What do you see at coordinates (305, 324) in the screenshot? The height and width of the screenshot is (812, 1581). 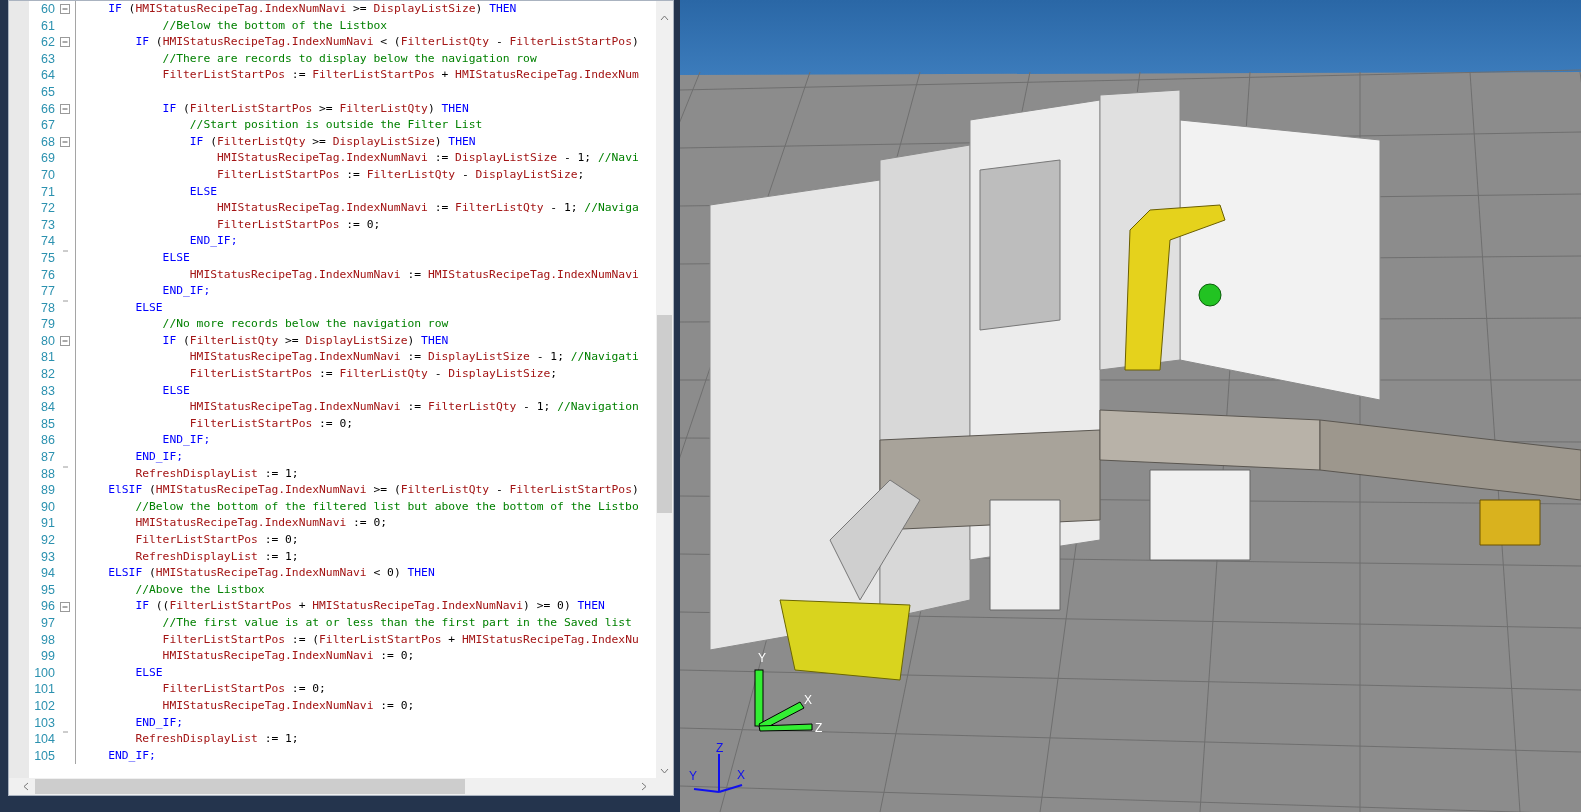 I see `code-token: //No more records below the navigation row` at bounding box center [305, 324].